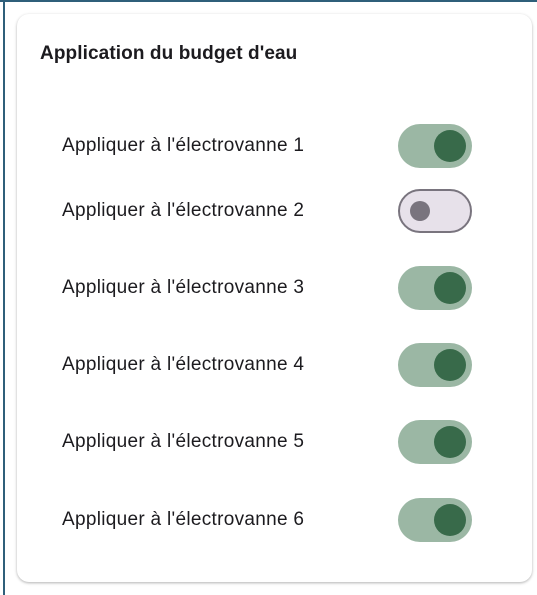 The width and height of the screenshot is (537, 595). Describe the element at coordinates (183, 441) in the screenshot. I see `valve-label-5: Appliquer à l'électrovanne 5` at that location.